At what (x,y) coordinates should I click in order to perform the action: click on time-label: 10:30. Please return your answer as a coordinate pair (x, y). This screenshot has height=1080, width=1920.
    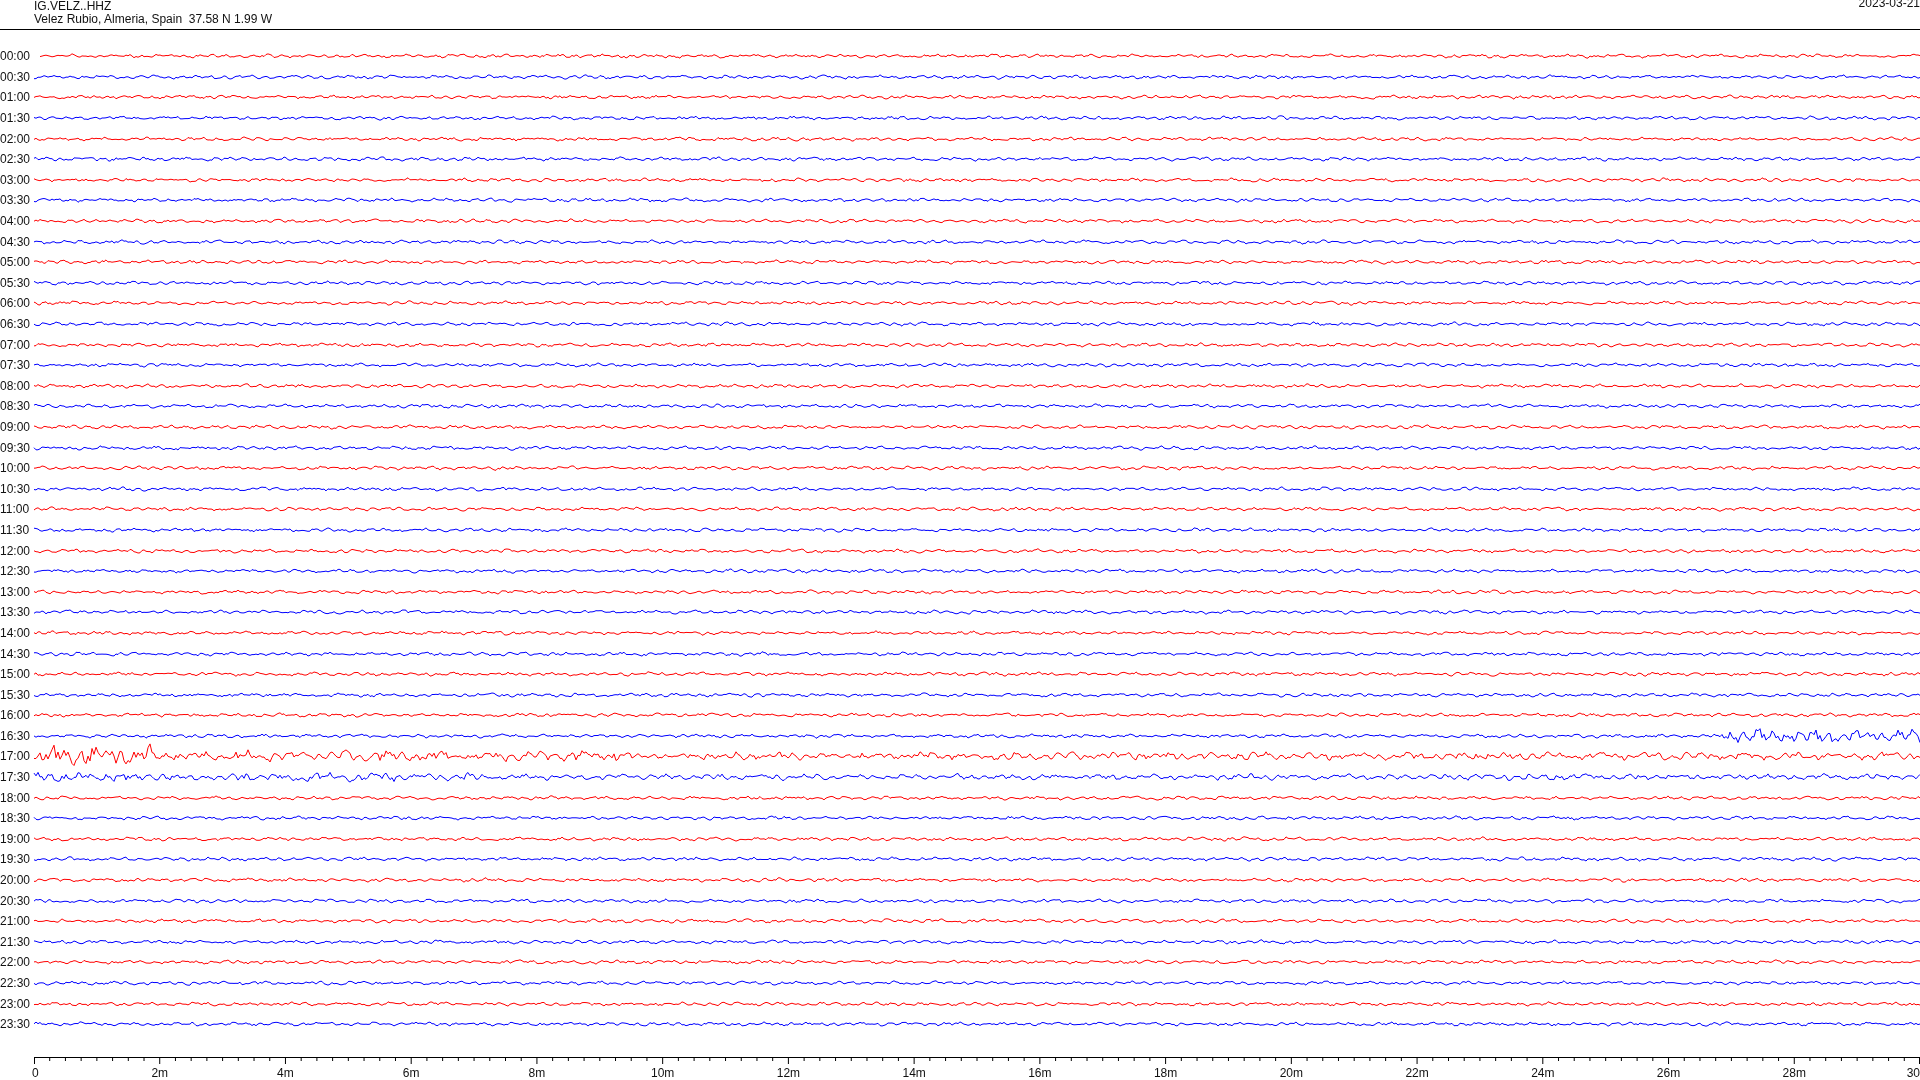
    Looking at the image, I should click on (16, 488).